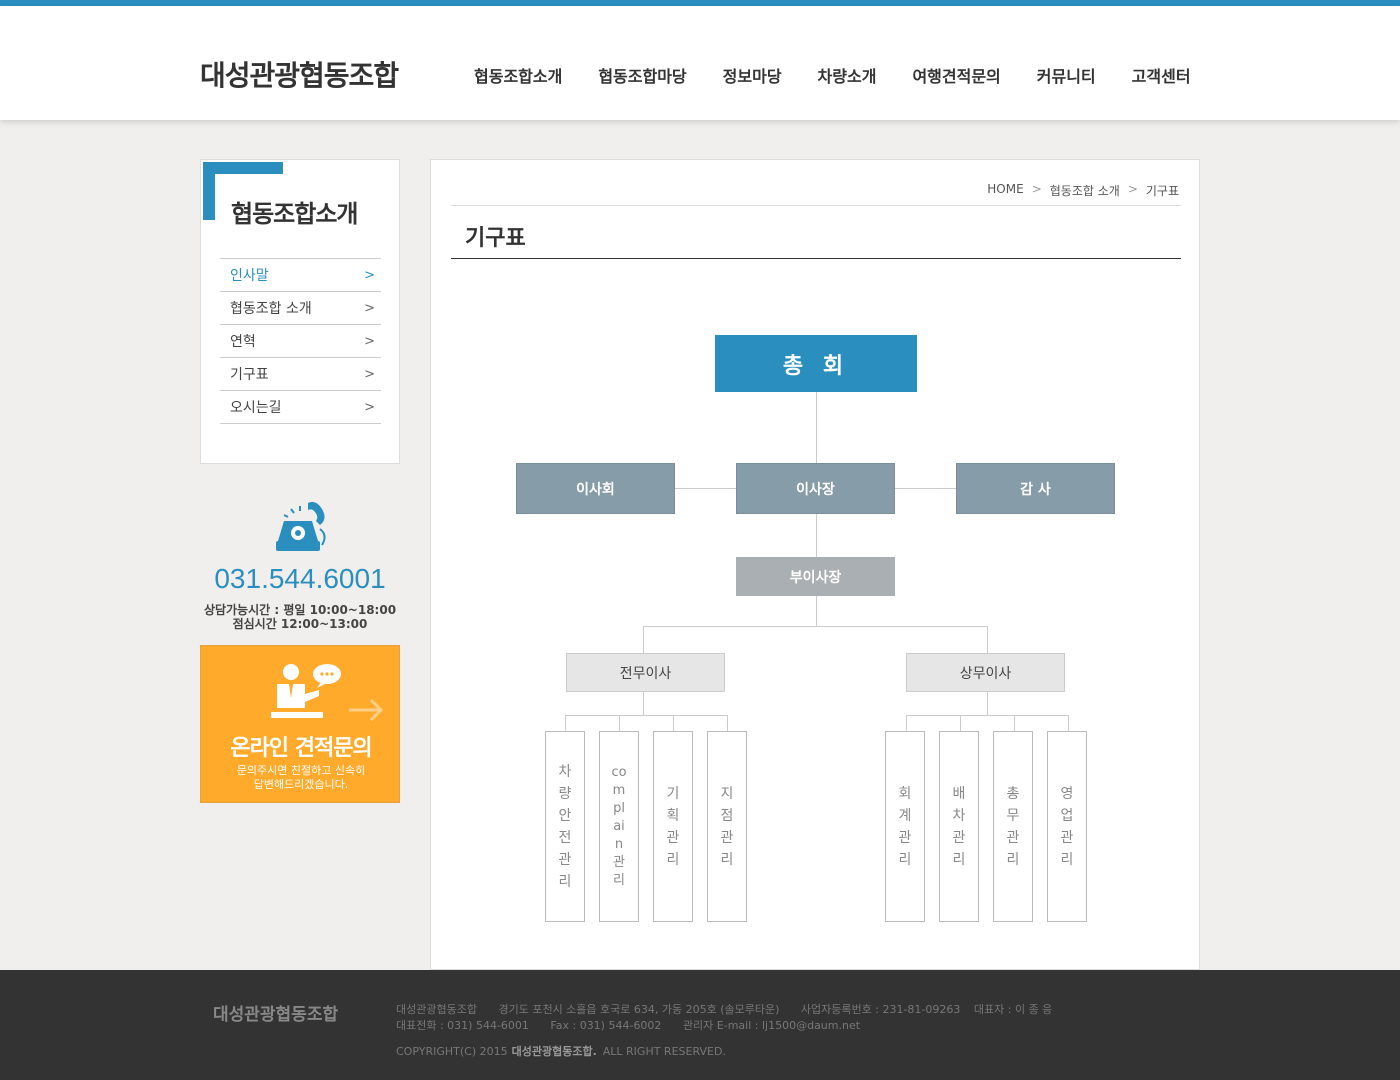 The height and width of the screenshot is (1080, 1400). I want to click on dept-label: 지점관리, so click(727, 826).